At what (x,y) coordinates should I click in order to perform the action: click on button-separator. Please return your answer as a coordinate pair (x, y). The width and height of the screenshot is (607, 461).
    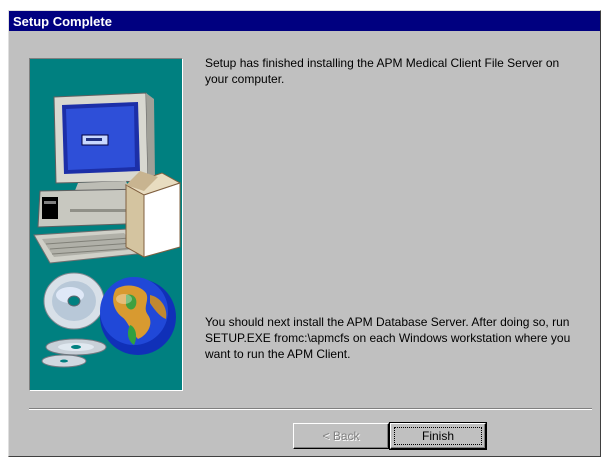
    Looking at the image, I should click on (310, 409).